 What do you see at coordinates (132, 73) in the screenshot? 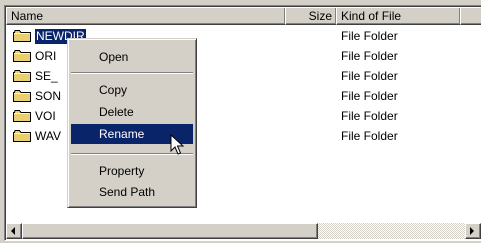
I see `menu-separator` at bounding box center [132, 73].